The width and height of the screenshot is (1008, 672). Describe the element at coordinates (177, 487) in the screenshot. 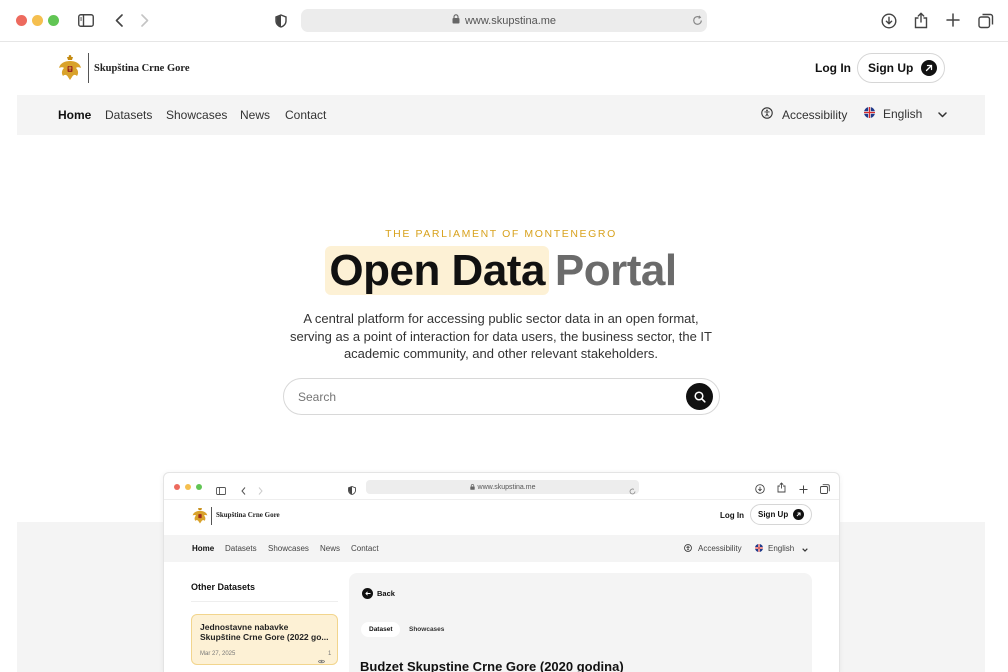

I see `preview-close-dot` at that location.